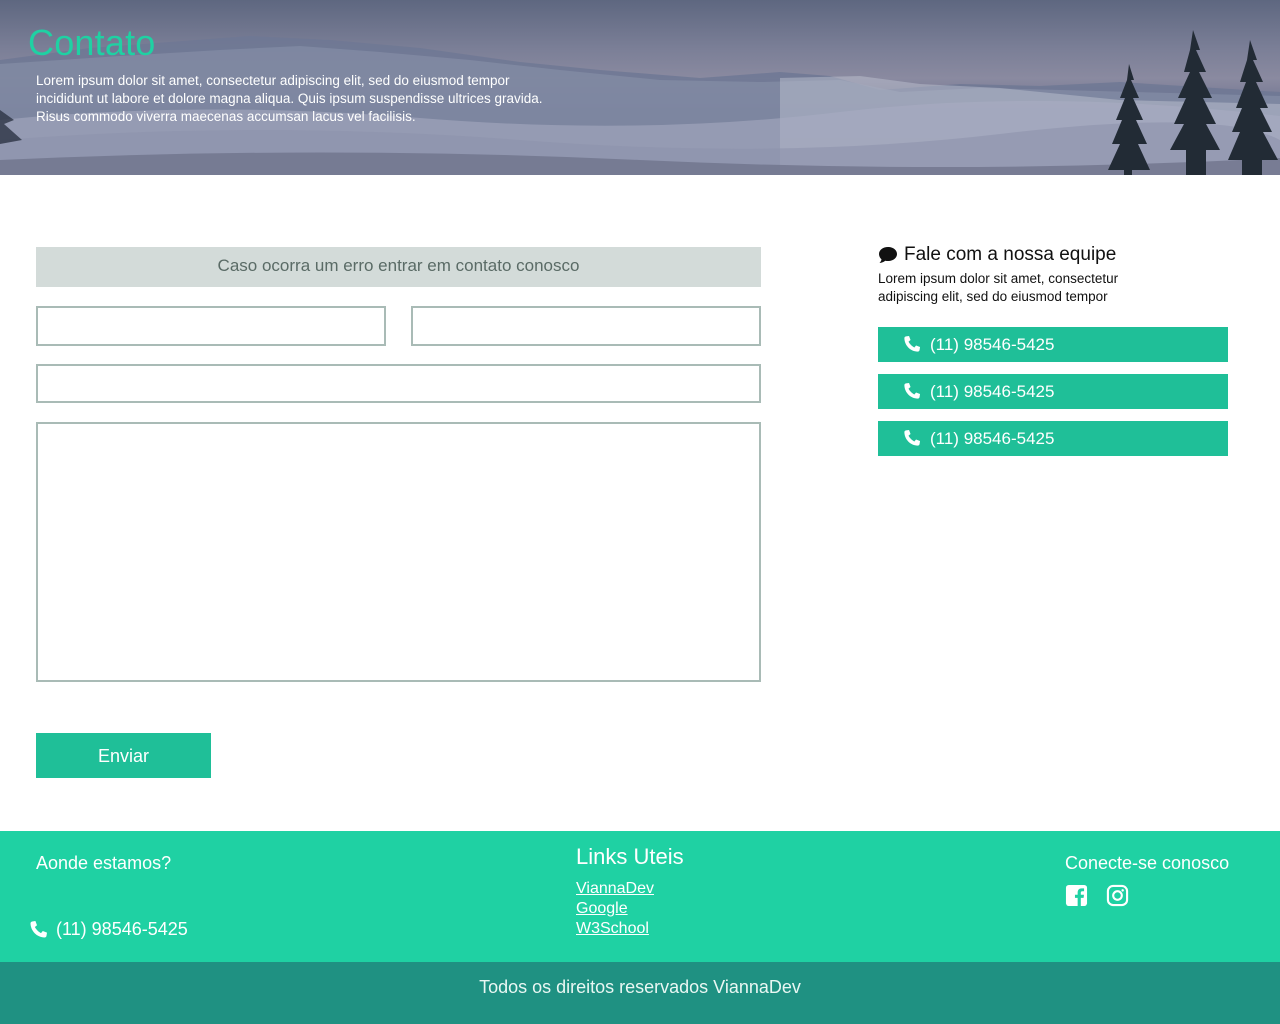 This screenshot has height=1024, width=1280. I want to click on footer-links: ViannaDev Google W3School, so click(615, 909).